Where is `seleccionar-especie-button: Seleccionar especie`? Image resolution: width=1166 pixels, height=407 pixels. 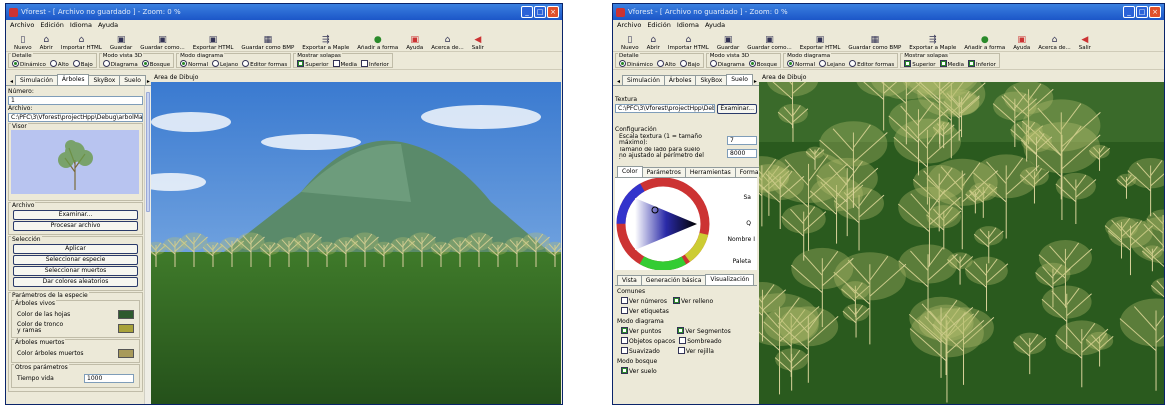
seleccionar-especie-button: Seleccionar especie is located at coordinates (75, 260).